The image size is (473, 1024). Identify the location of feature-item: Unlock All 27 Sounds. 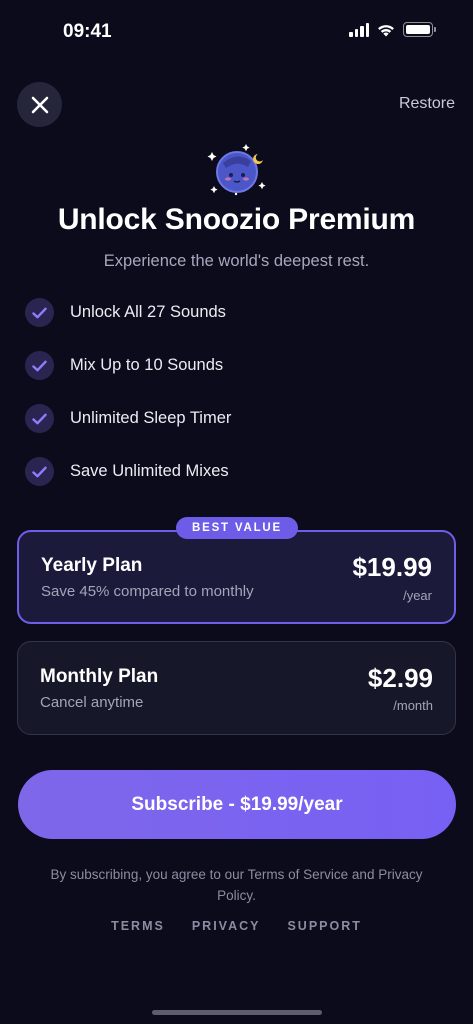
(128, 312).